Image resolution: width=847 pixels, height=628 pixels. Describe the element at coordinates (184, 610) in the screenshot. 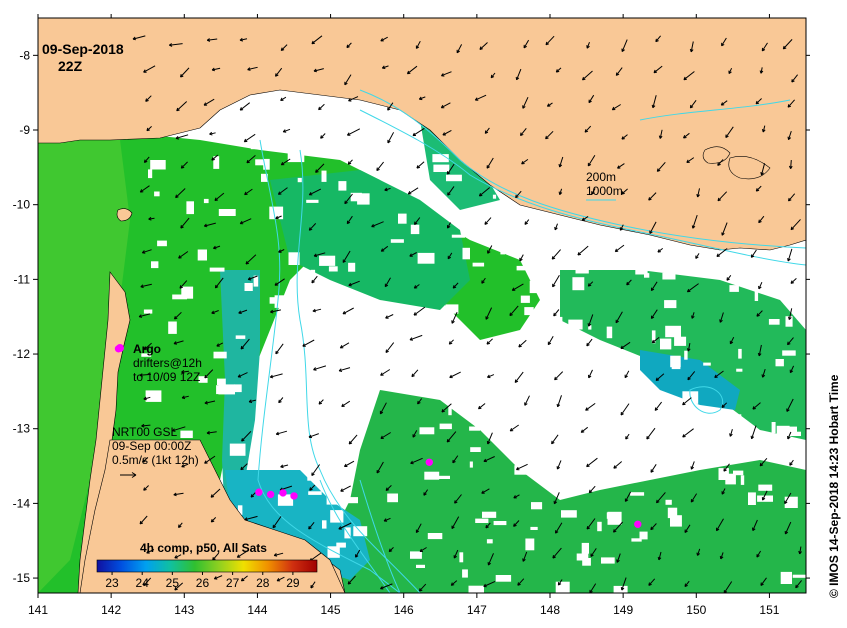

I see `x-tick-label-2: 143` at that location.